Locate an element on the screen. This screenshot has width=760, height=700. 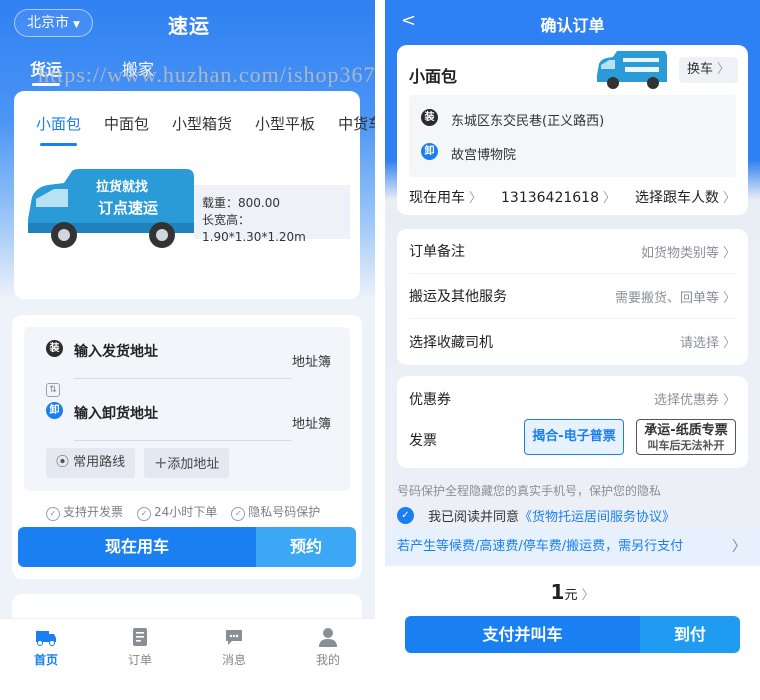
tab-moving: 搬家 is located at coordinates (138, 68).